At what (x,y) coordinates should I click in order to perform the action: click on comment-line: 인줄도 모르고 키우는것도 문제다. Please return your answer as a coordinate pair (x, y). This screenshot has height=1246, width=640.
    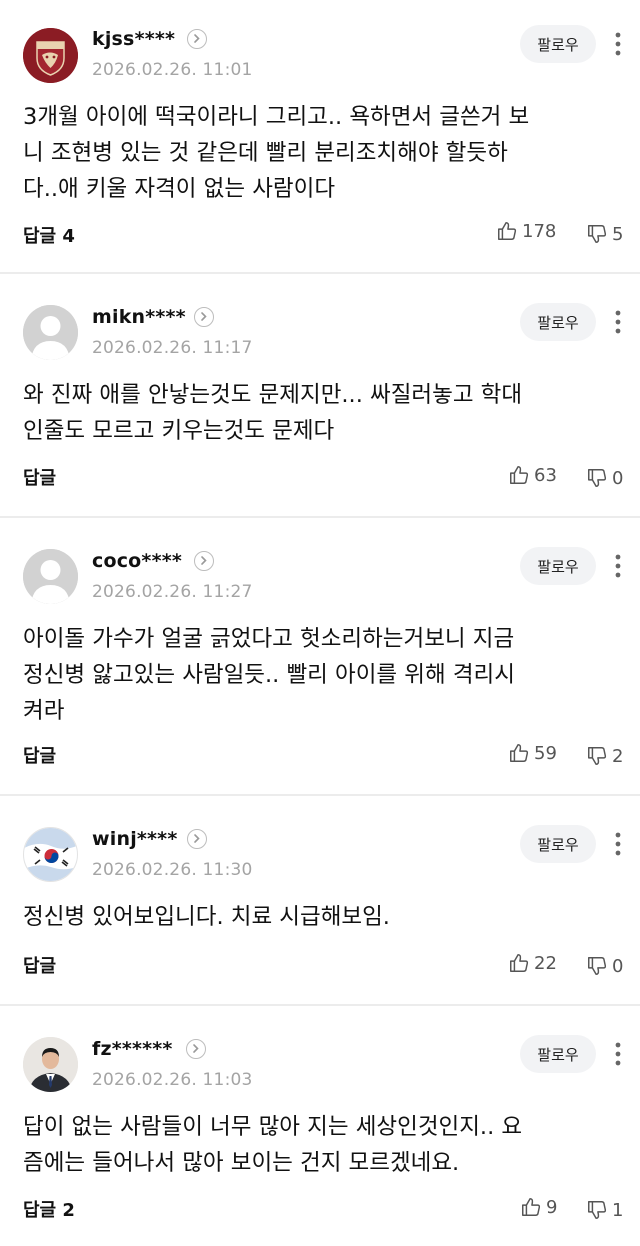
    Looking at the image, I should click on (179, 431).